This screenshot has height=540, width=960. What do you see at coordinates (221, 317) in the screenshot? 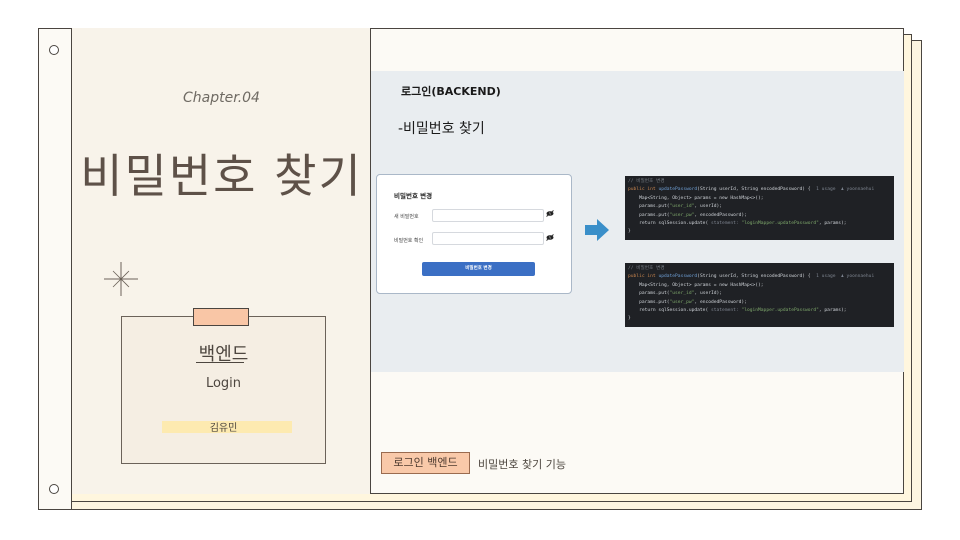
I see `tape-decoration` at bounding box center [221, 317].